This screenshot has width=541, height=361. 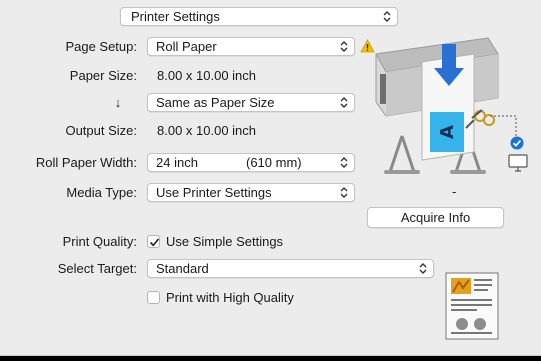 What do you see at coordinates (207, 75) in the screenshot?
I see `paper-size-value: 8.00 x 10.00 inch` at bounding box center [207, 75].